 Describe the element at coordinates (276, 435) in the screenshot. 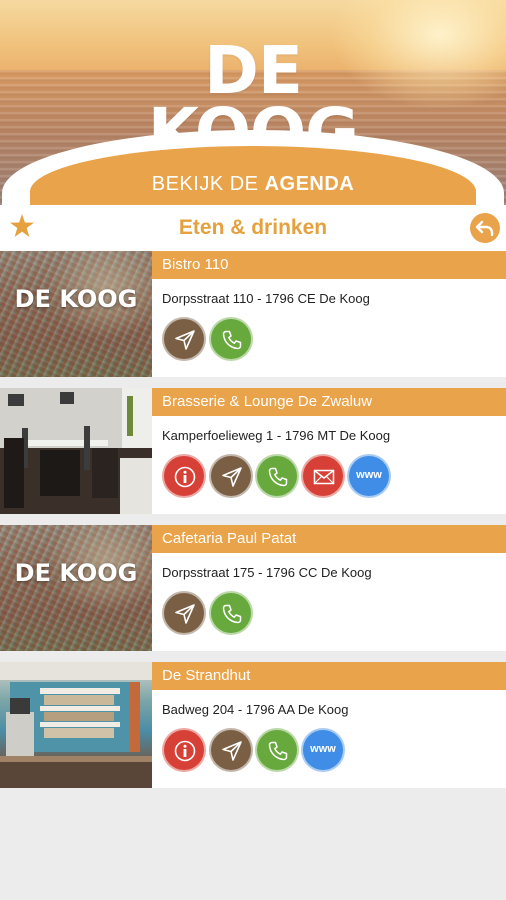

I see `listing-address: Kamperfoelieweg 1 - 1796 MT De Koog` at that location.